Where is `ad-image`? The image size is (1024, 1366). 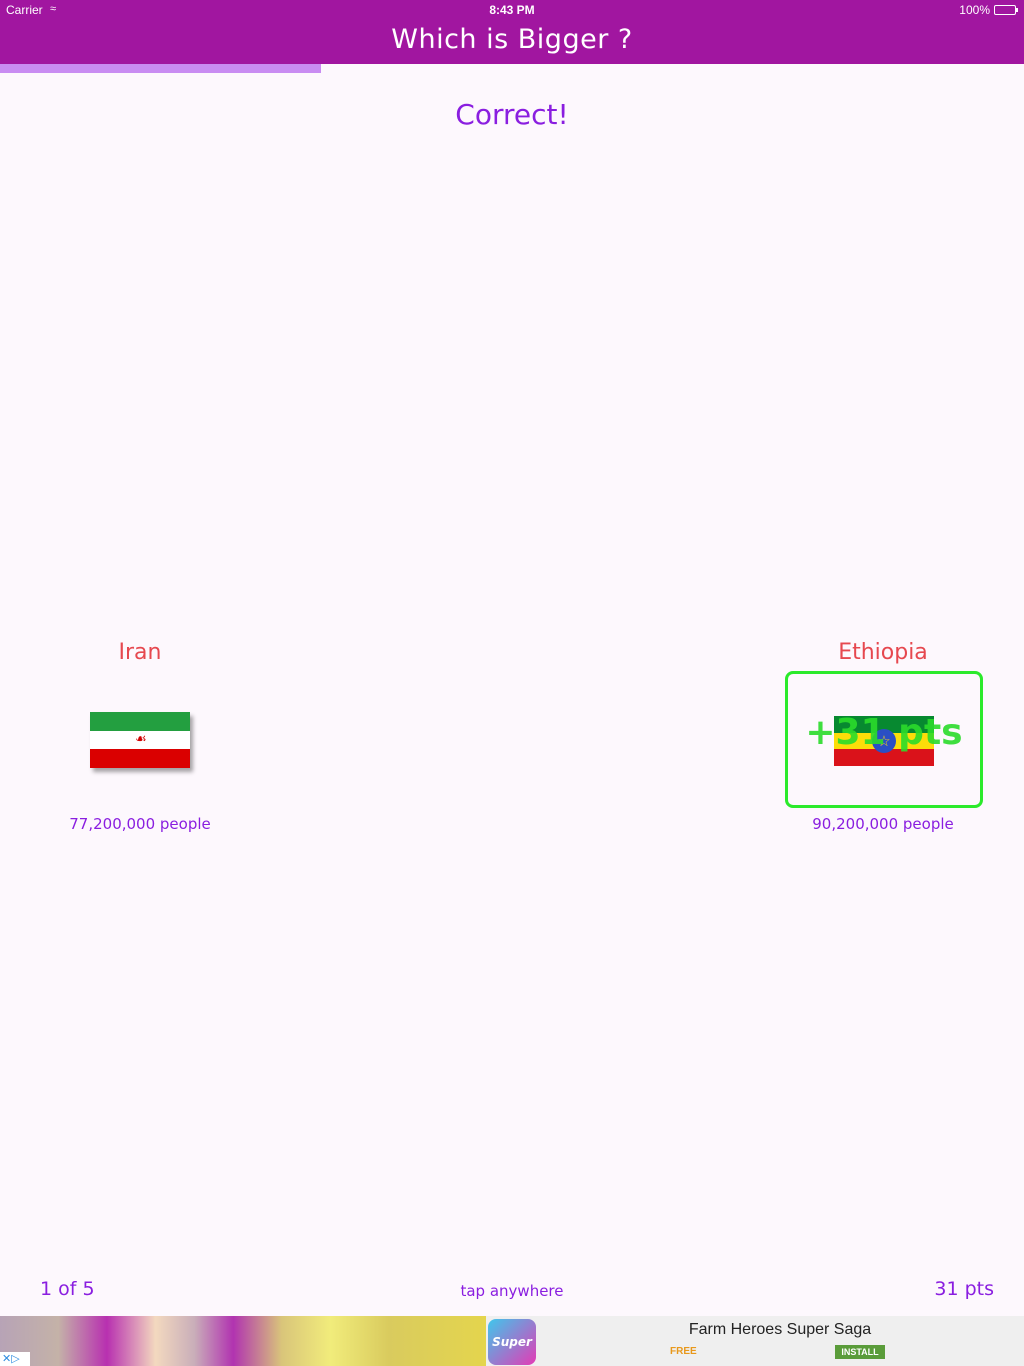 ad-image is located at coordinates (243, 1341).